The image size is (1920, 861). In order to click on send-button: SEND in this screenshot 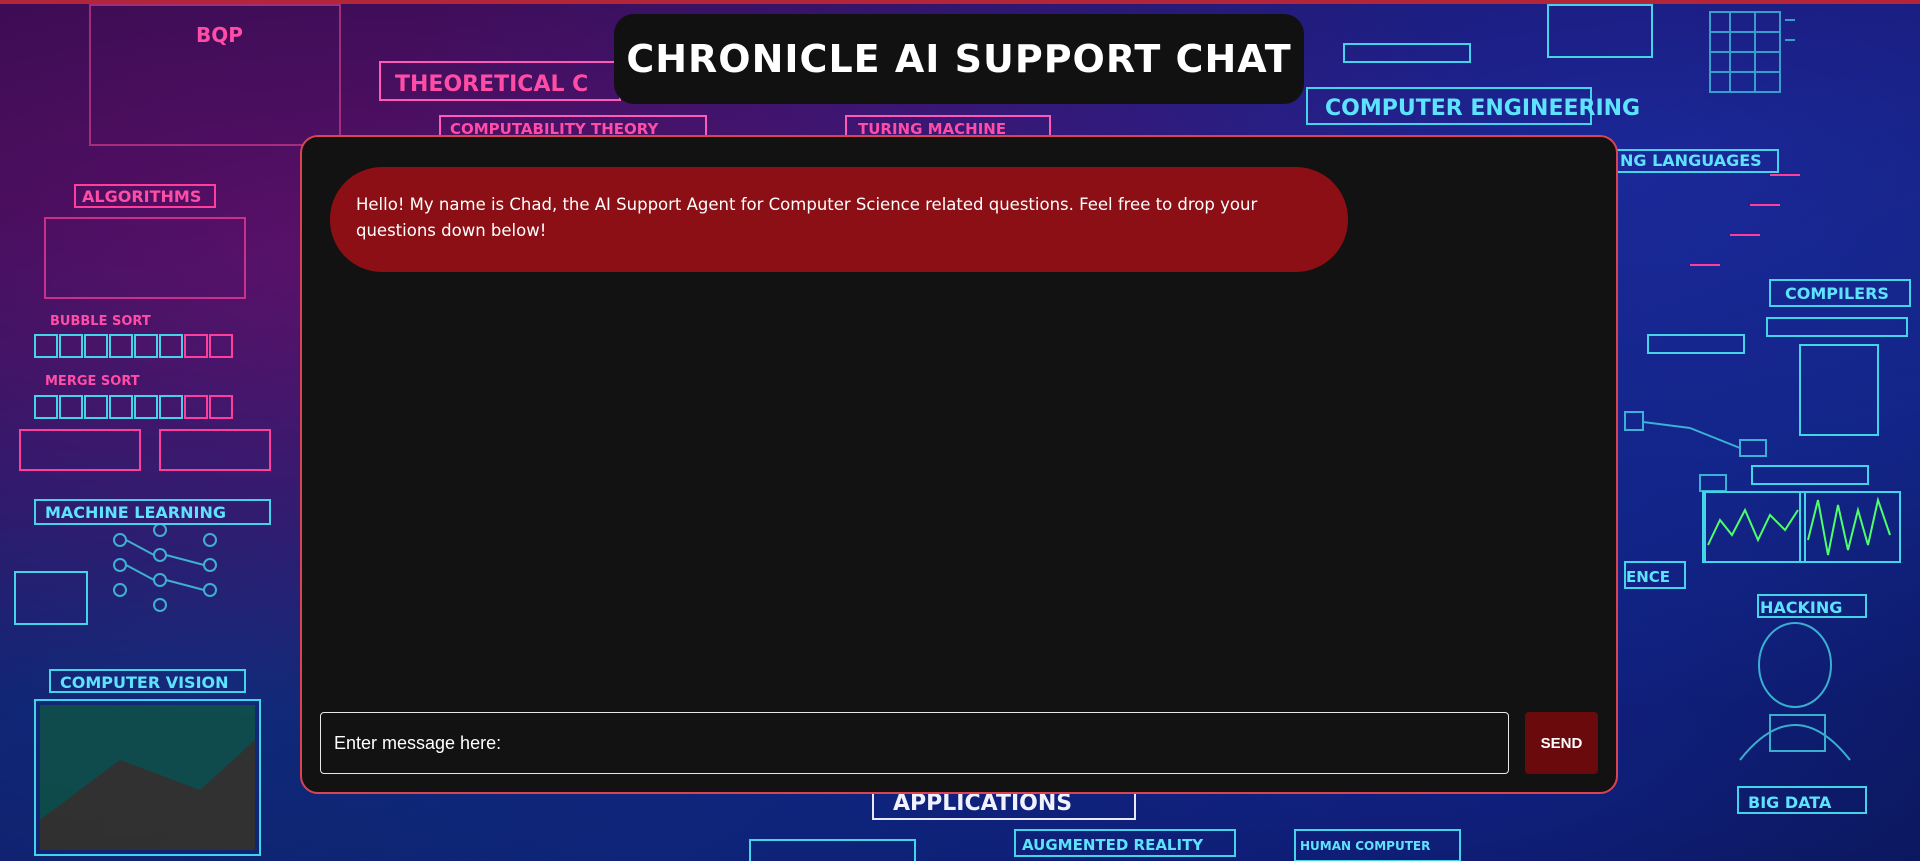, I will do `click(1561, 743)`.